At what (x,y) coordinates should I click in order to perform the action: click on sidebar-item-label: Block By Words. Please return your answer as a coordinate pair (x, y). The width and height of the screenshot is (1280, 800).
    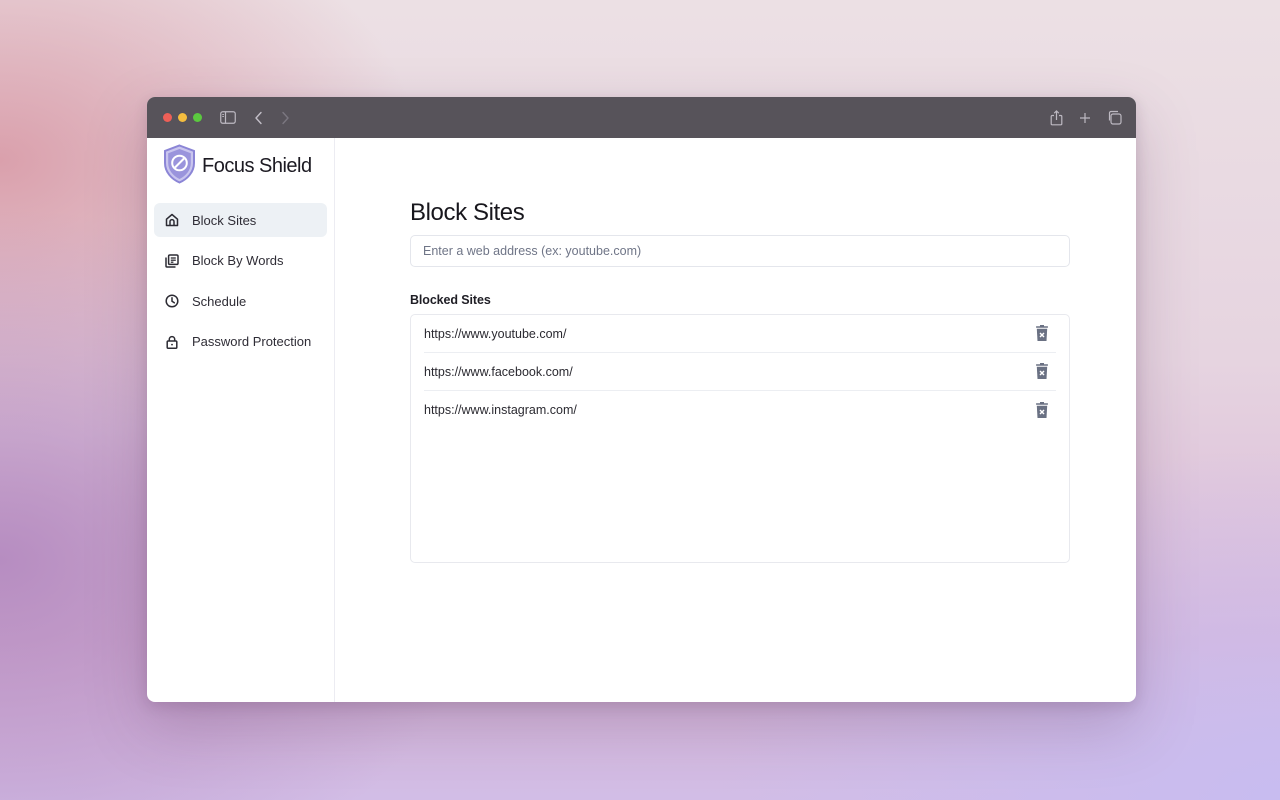
    Looking at the image, I should click on (238, 260).